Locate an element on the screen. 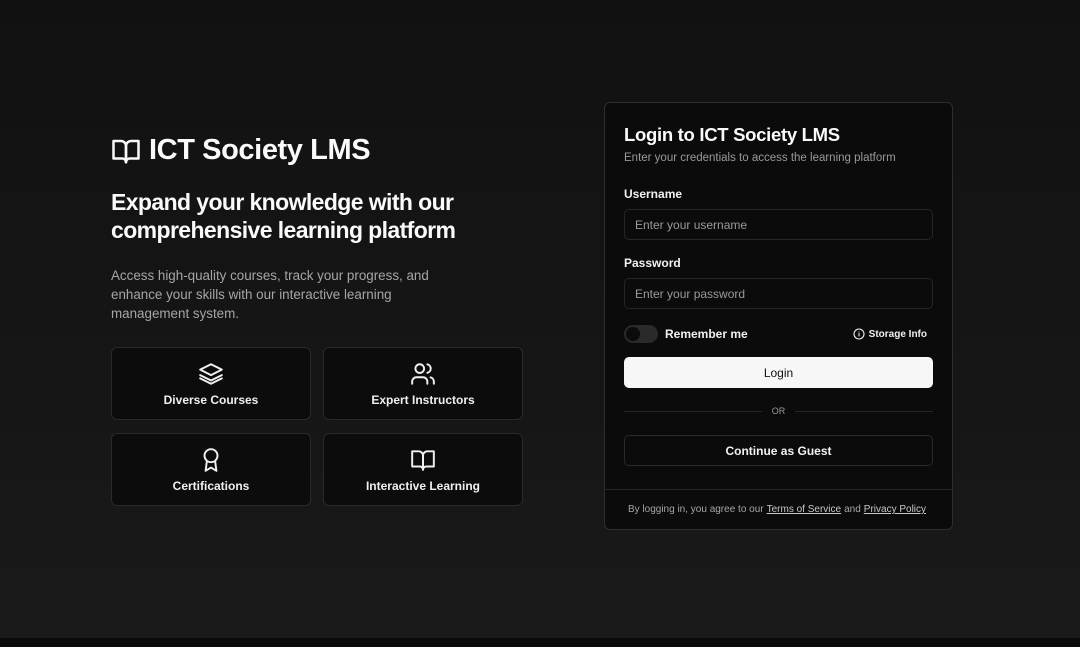  brand-title: ICT Society LMS is located at coordinates (260, 150).